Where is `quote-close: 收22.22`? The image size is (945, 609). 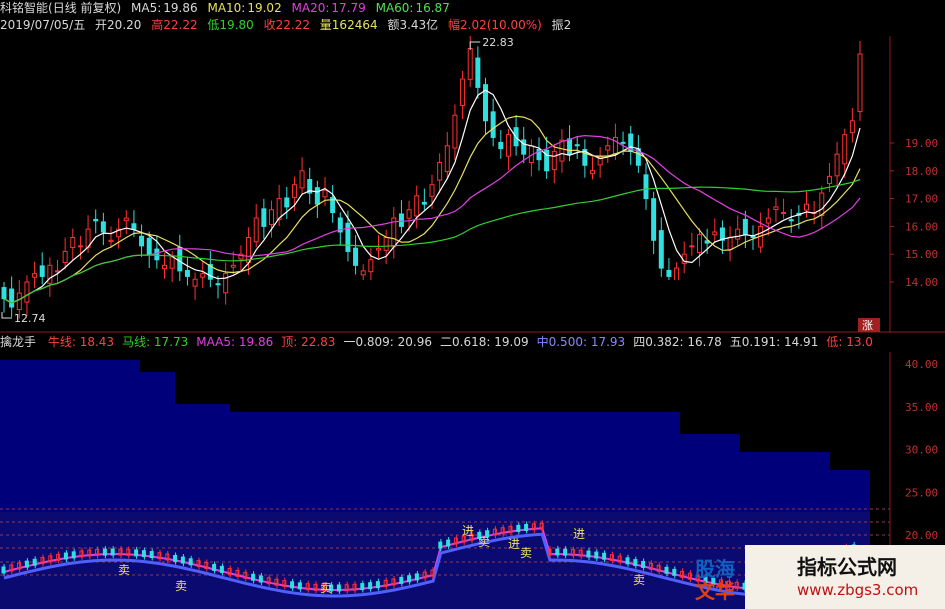
quote-close: 收22.22 is located at coordinates (286, 25).